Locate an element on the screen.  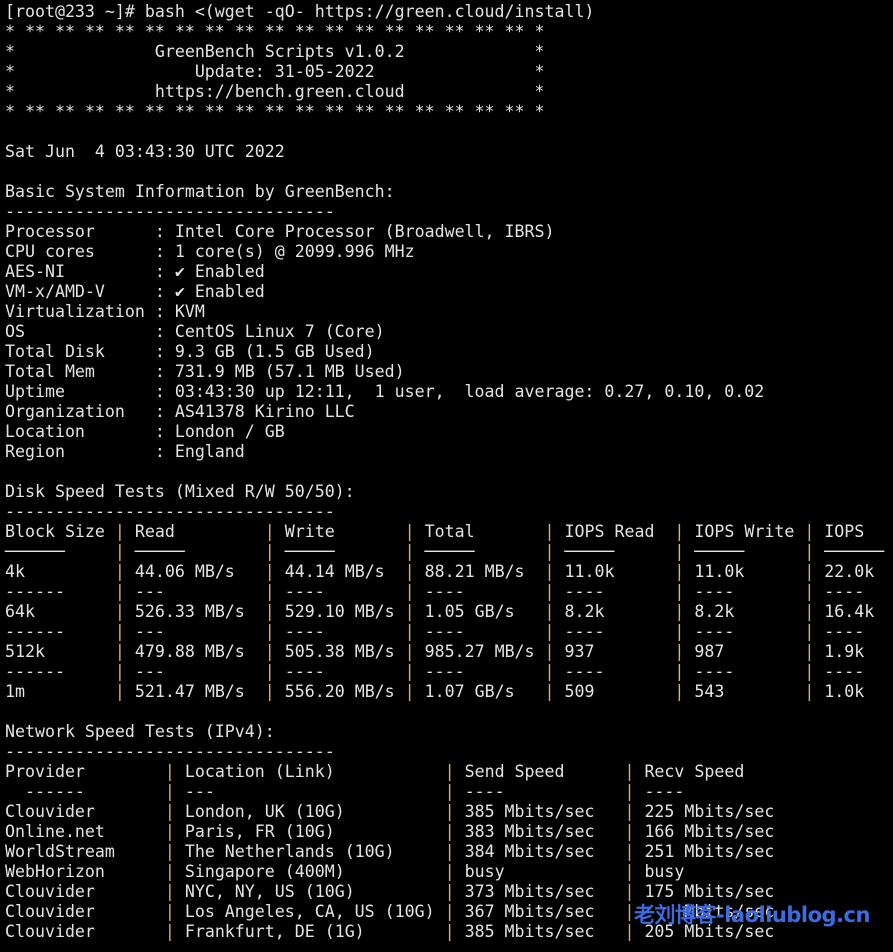
system-heading: Basic System Information by GreenBench: is located at coordinates (200, 191).